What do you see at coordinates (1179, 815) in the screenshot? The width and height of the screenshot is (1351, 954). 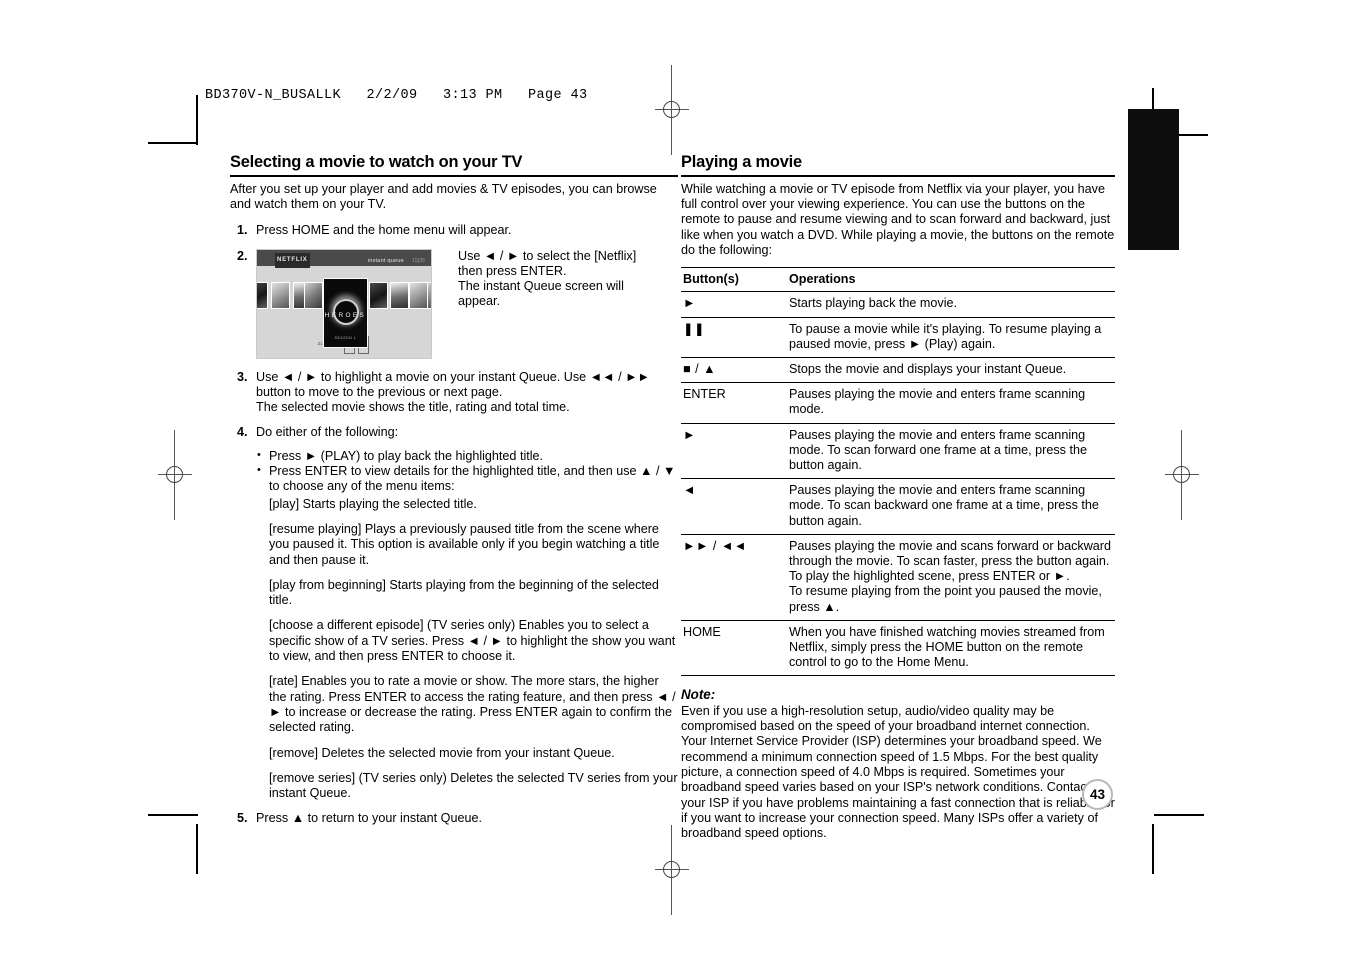 I see `crop-mark-bottom-right-horizontal` at bounding box center [1179, 815].